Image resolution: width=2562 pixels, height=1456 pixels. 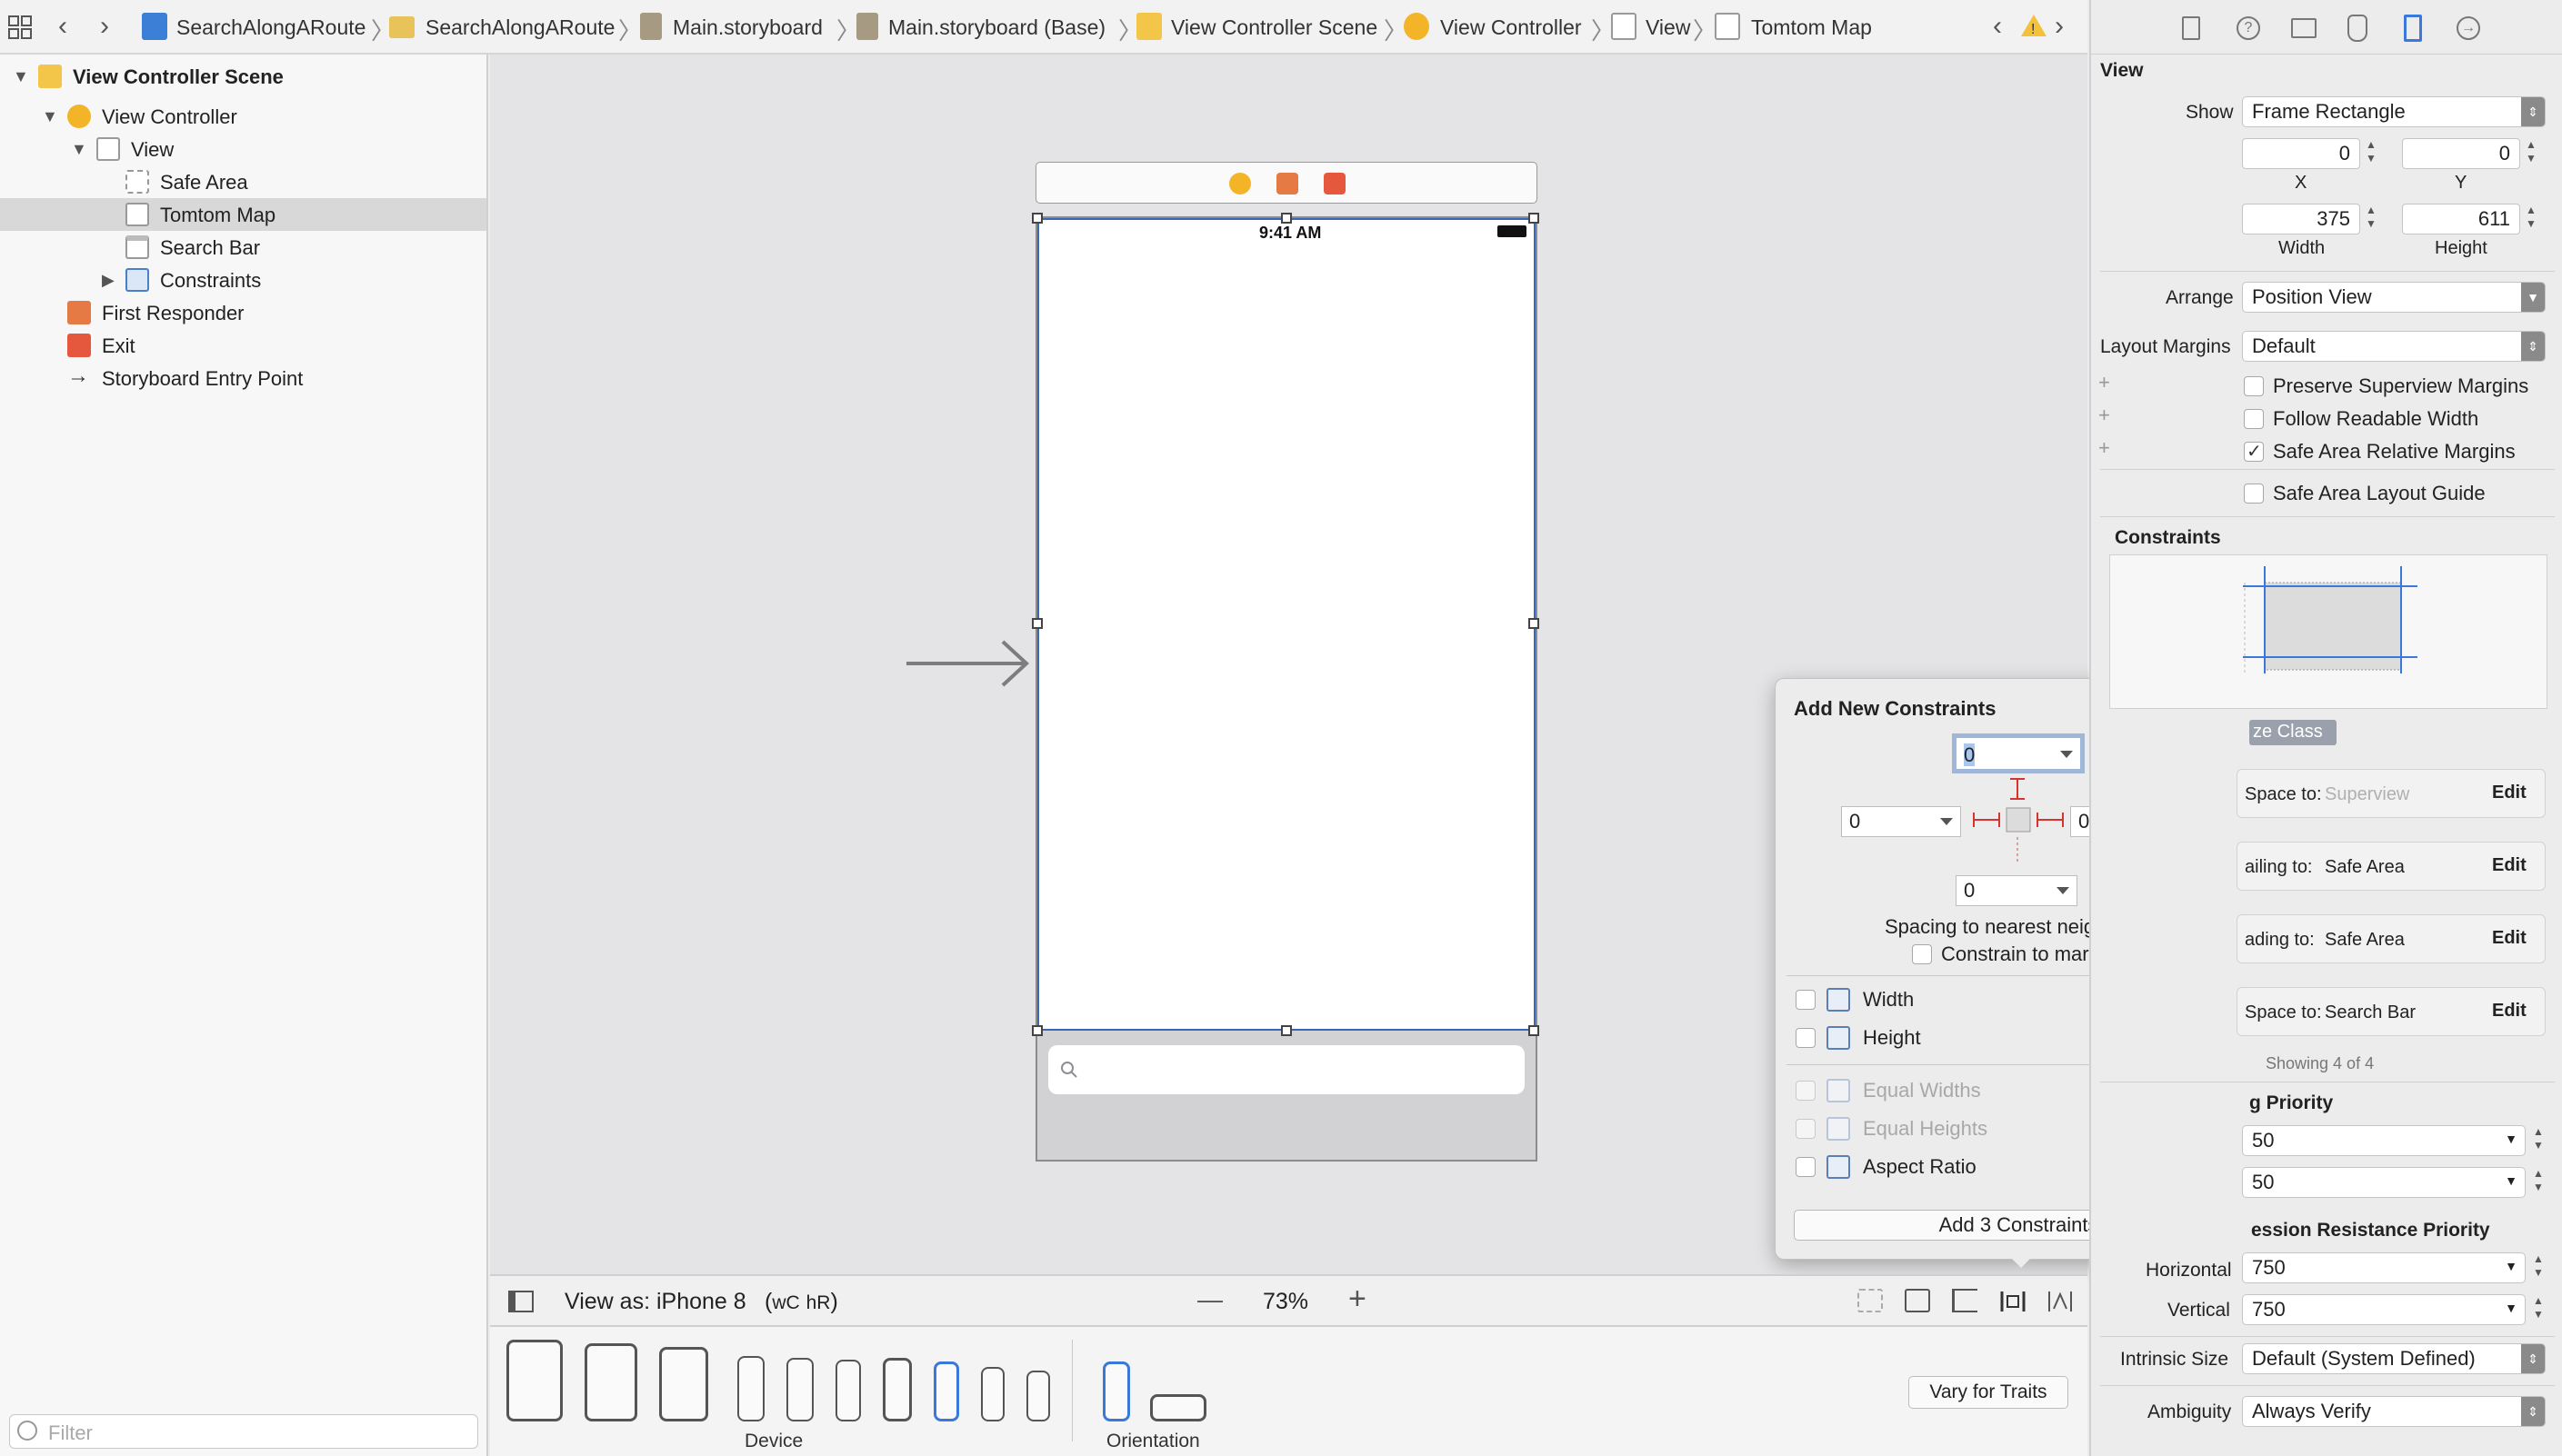 I want to click on size-class-tab: ze Class, so click(x=2293, y=732).